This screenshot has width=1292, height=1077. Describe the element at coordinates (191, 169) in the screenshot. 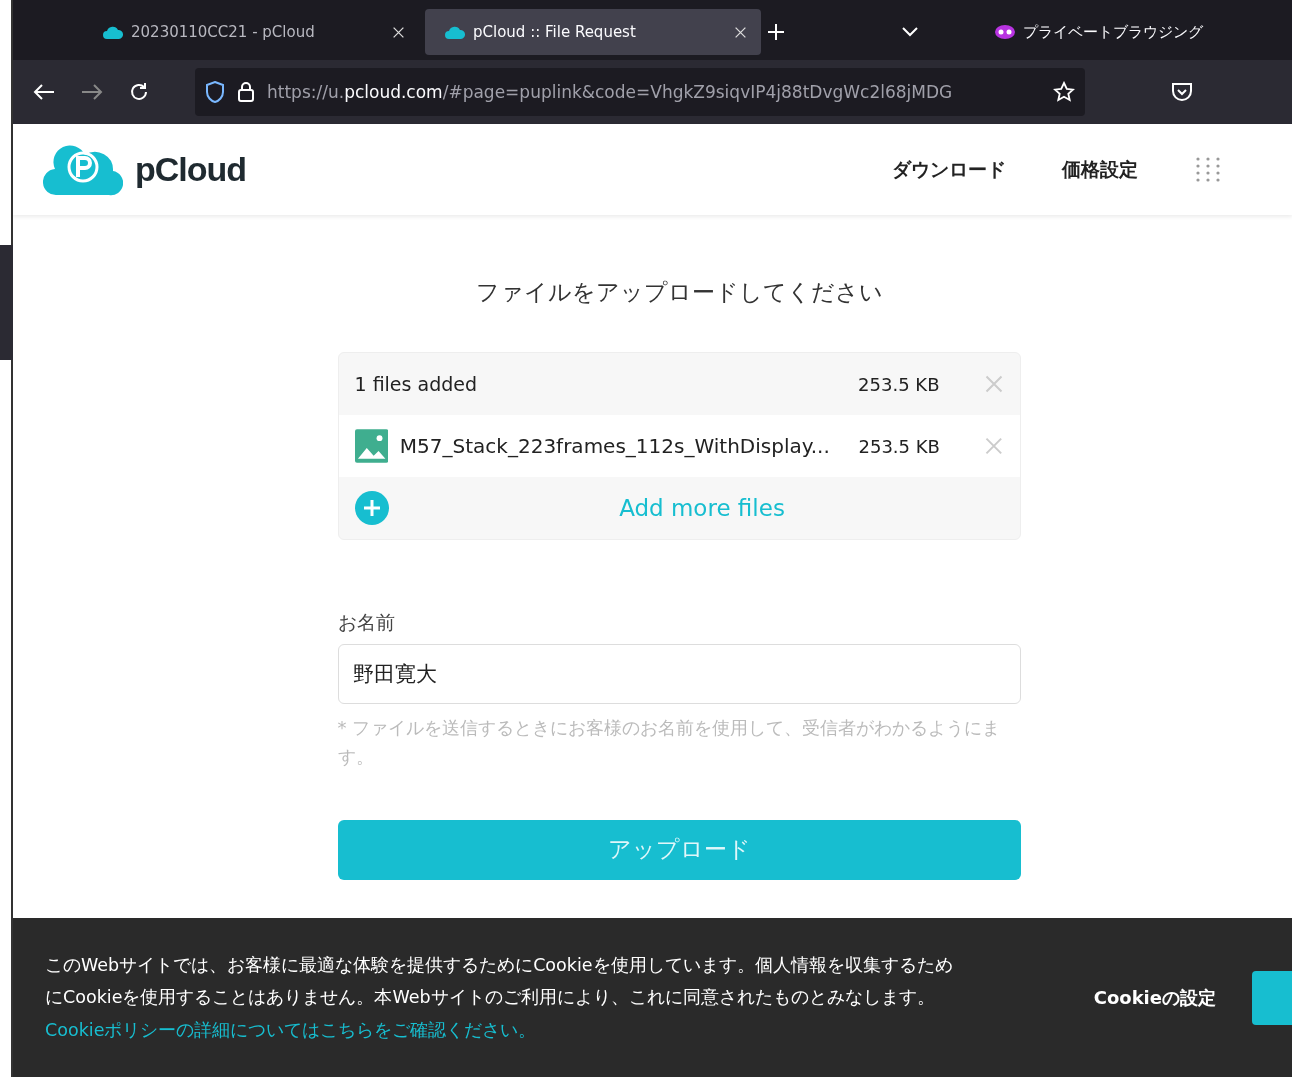

I see `logo-text: pCloud` at that location.